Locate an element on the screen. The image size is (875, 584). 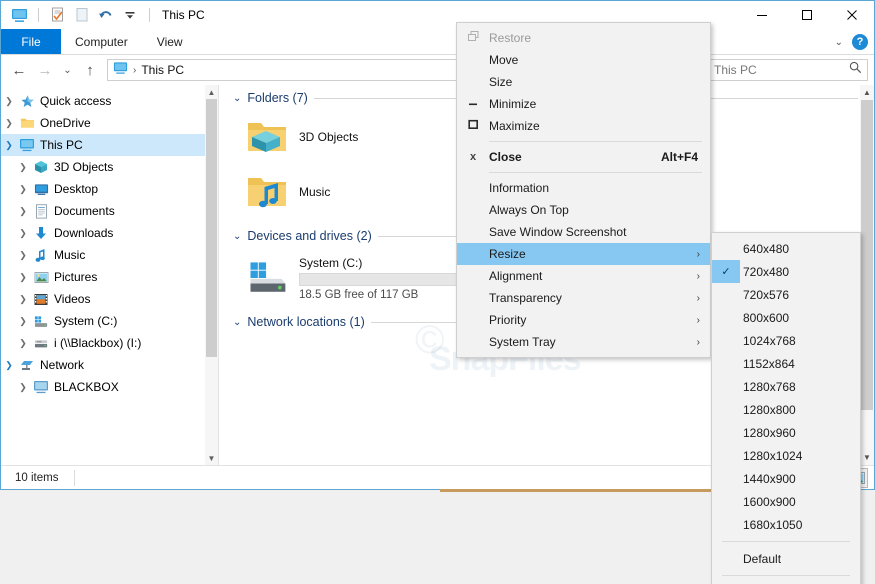
menu-item-move: Move is located at coordinates (583, 60).